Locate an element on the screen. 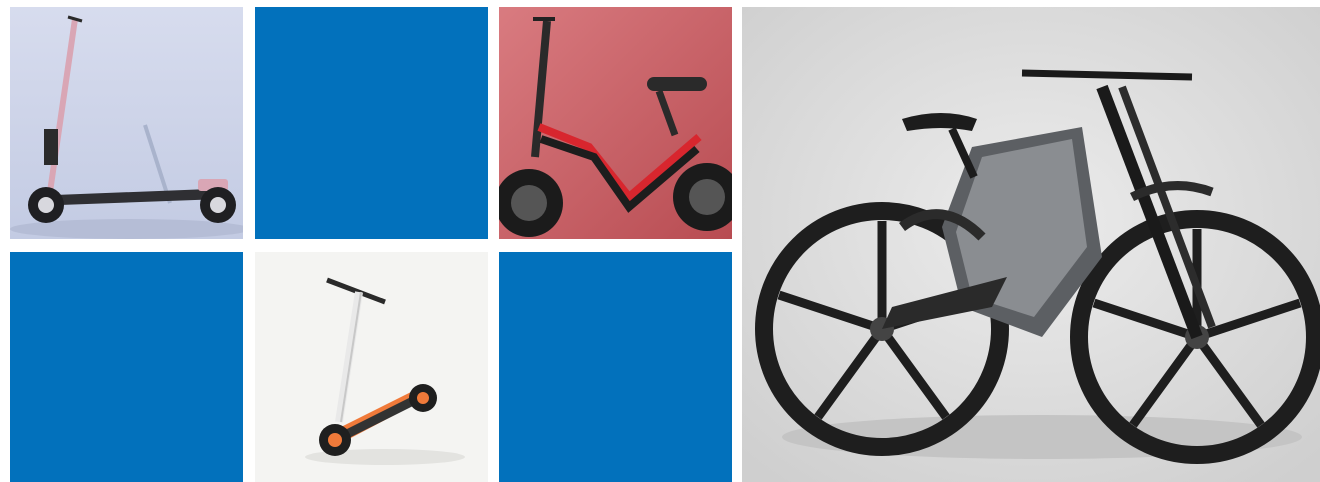  pink-scooter-image is located at coordinates (126, 123).